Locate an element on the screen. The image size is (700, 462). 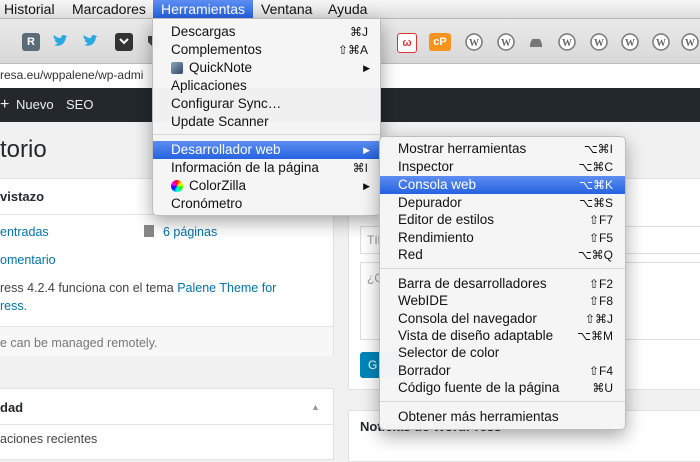
shortcut: ⌥⌘K is located at coordinates (596, 185).